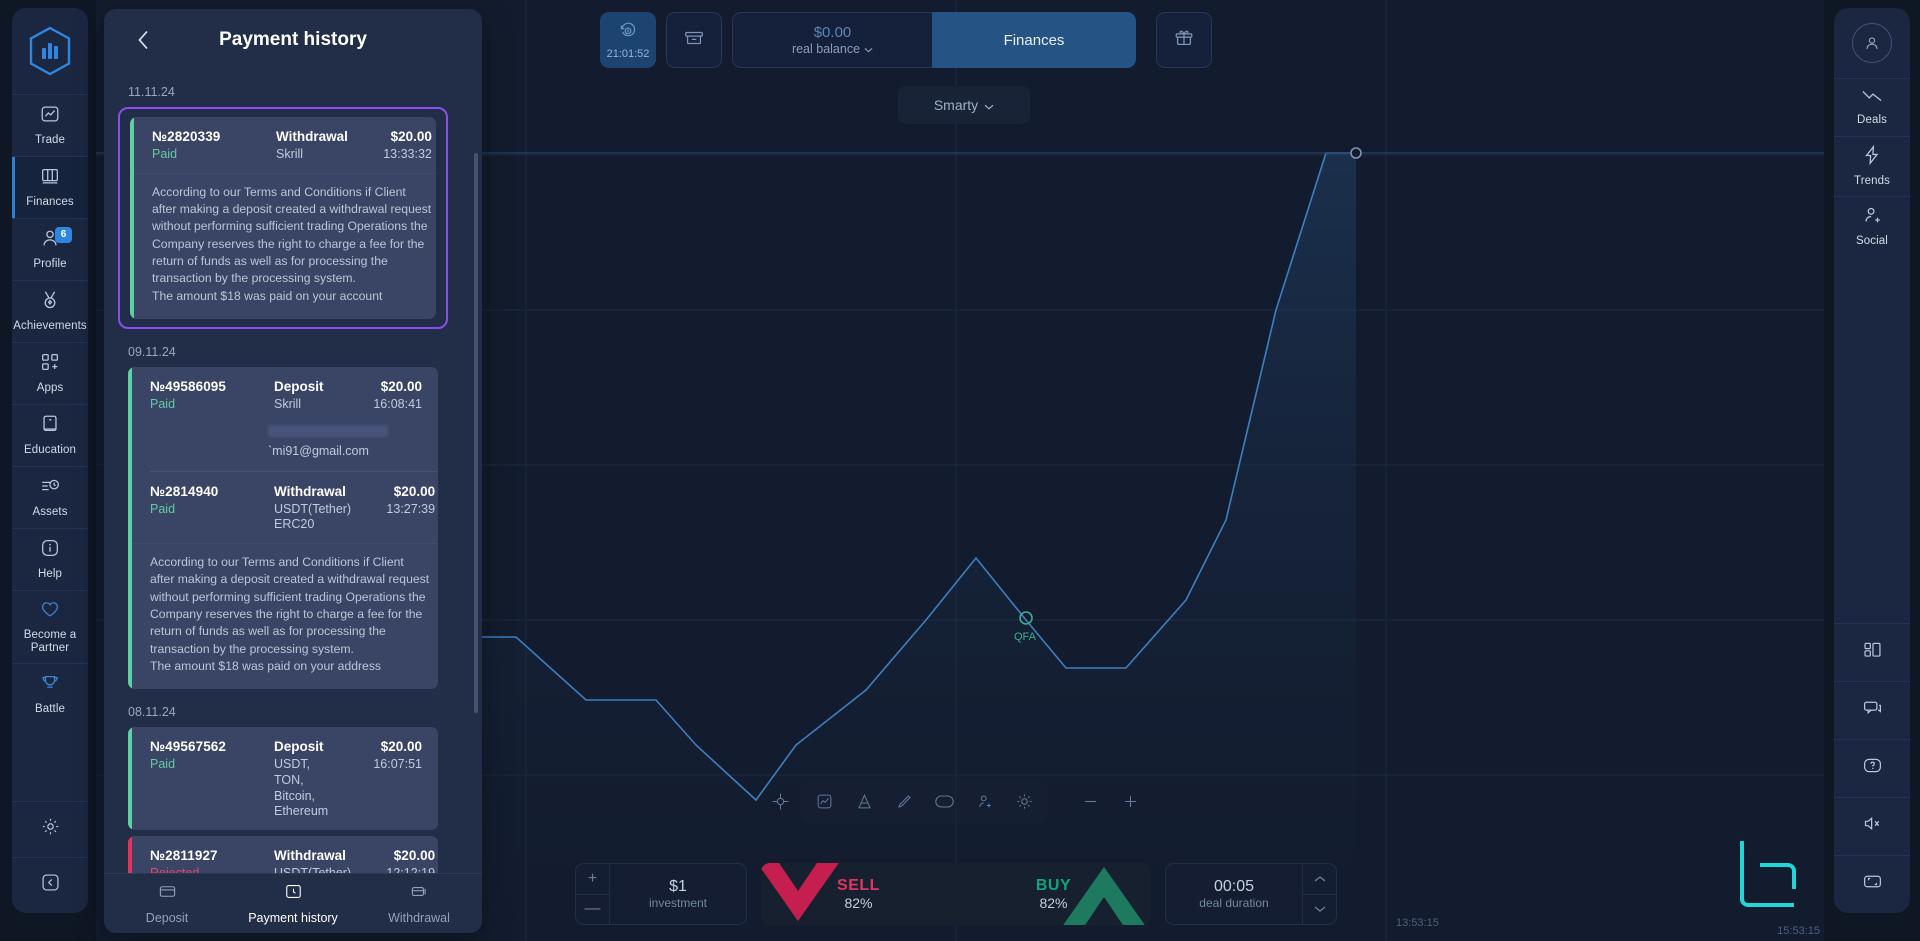  What do you see at coordinates (50, 694) in the screenshot?
I see `sidebar-item-battle: Battle` at bounding box center [50, 694].